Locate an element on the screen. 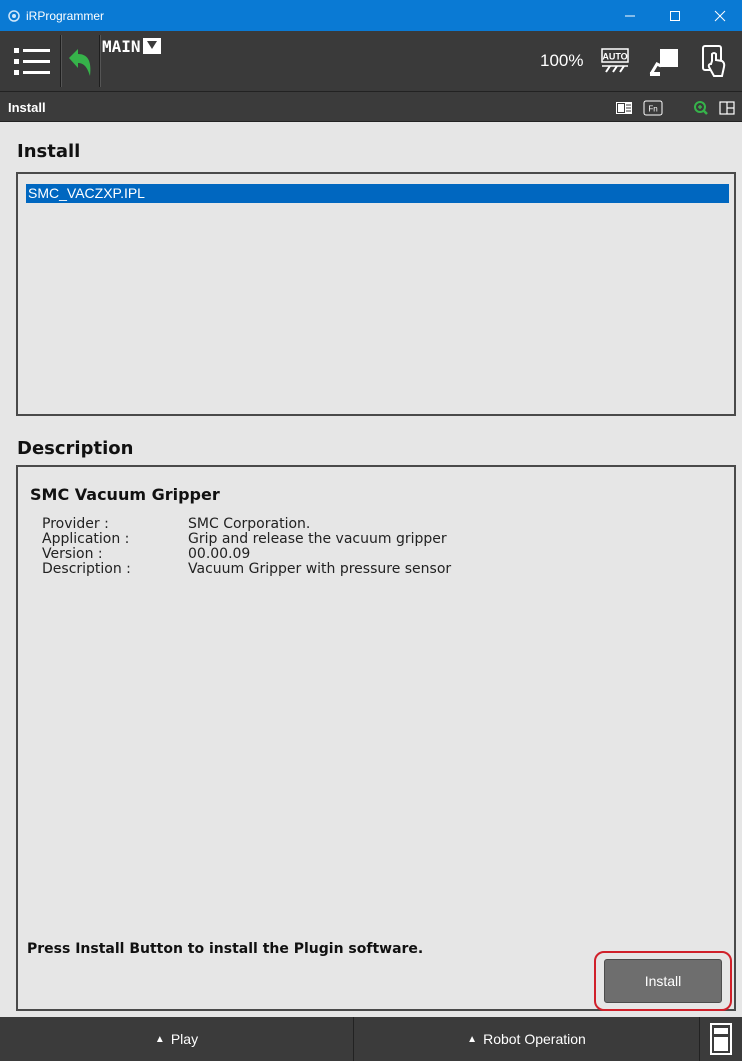 This screenshot has height=1061, width=742. info-key: Version : is located at coordinates (72, 554).